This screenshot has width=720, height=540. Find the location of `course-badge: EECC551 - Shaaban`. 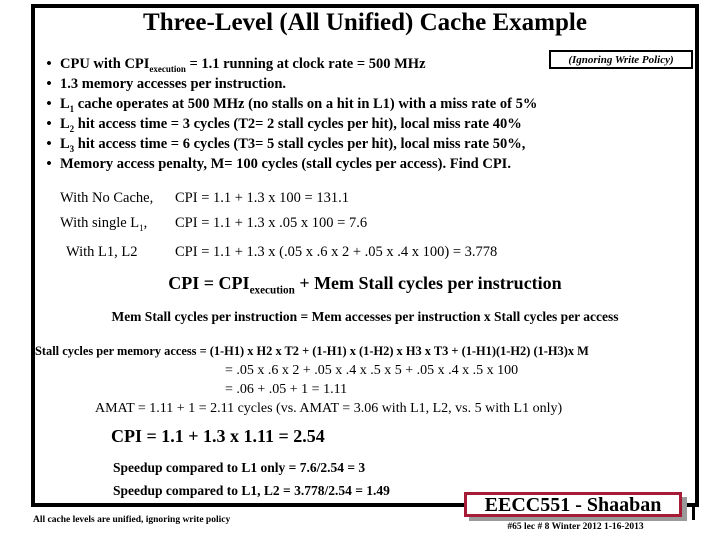

course-badge: EECC551 - Shaaban is located at coordinates (573, 504).